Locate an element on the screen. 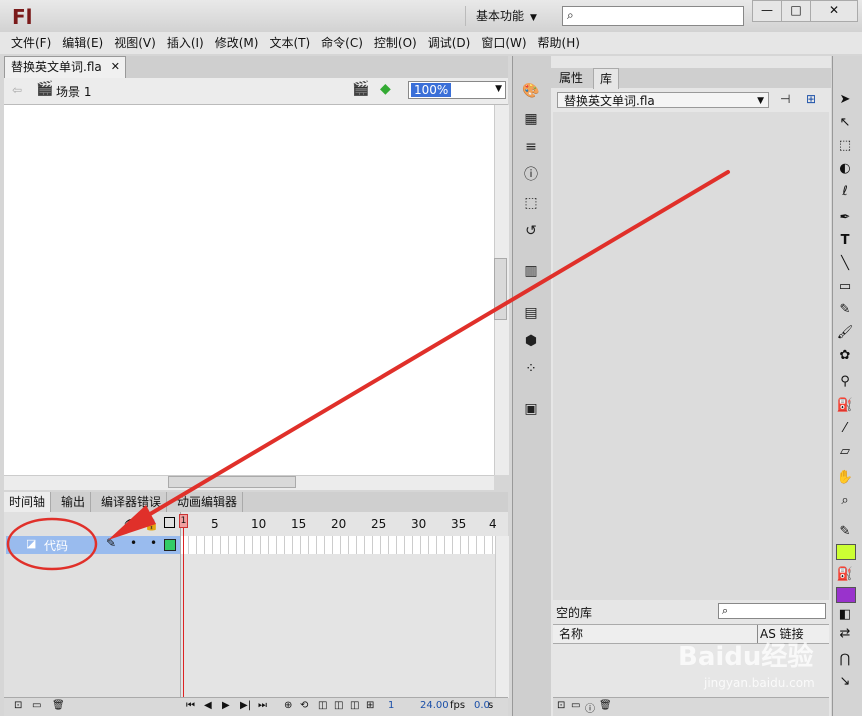 The image size is (862, 716). pen-tool-icon: ✒ is located at coordinates (845, 218).